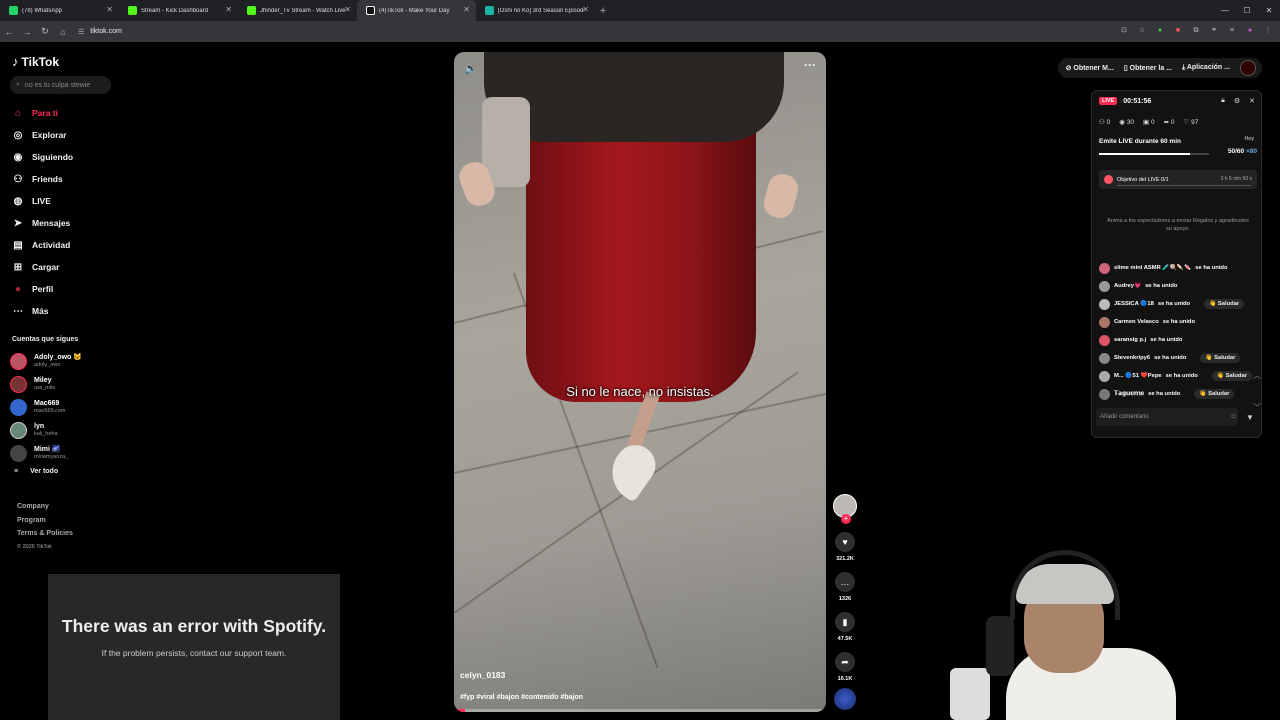  I want to click on video-actions: + ♥ 321.2K … 1326 ▮ 47.5K ➦ 16.1K, so click(845, 602).